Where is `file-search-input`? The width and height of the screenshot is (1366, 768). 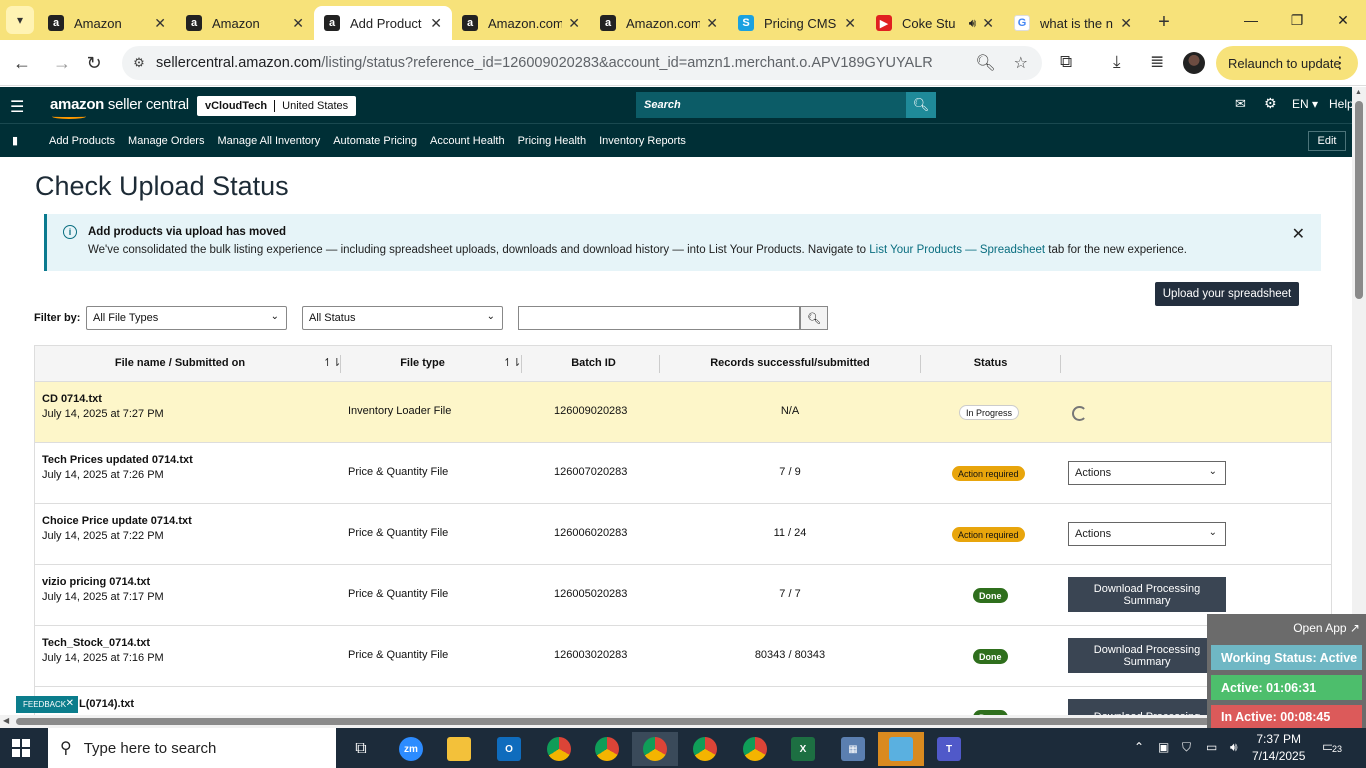 file-search-input is located at coordinates (659, 318).